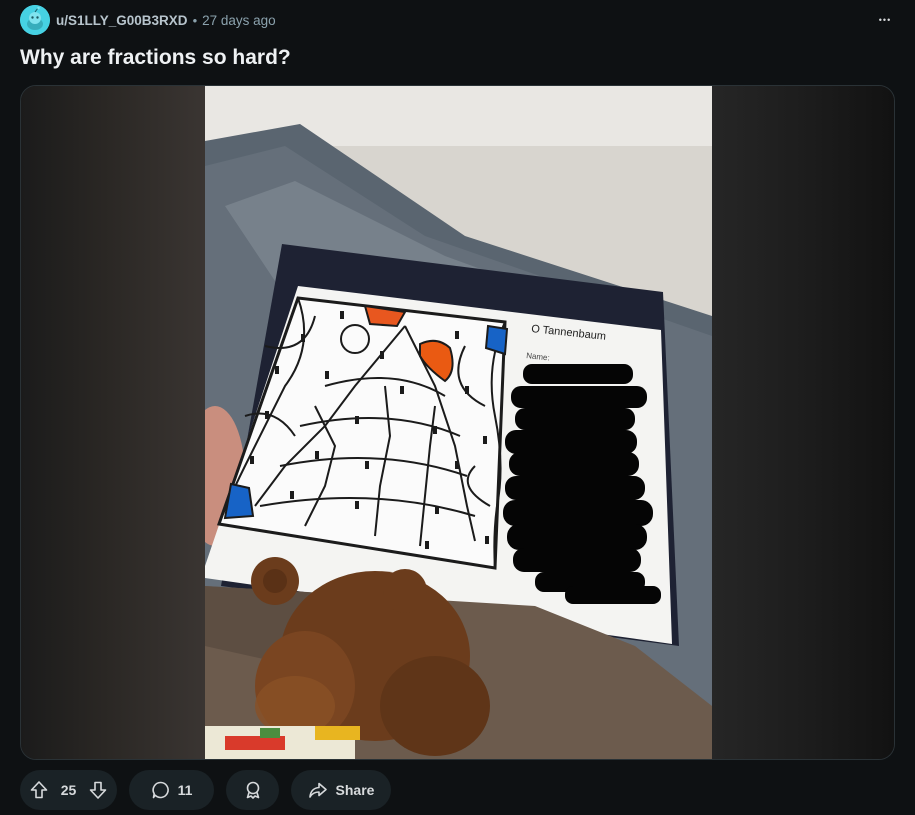 This screenshot has height=815, width=915. I want to click on vote-control: 25, so click(68, 790).